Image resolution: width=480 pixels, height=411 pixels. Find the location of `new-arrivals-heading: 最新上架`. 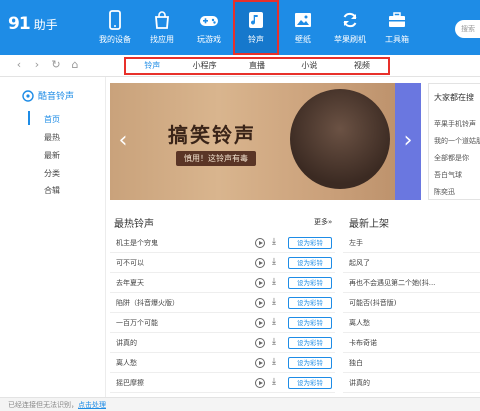

new-arrivals-heading: 最新上架 is located at coordinates (369, 224).